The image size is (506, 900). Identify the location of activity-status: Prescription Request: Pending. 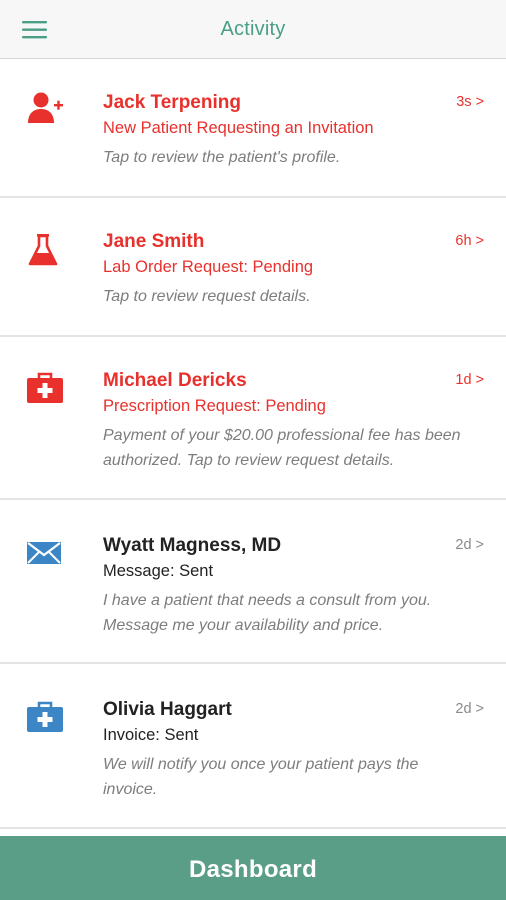
(214, 406).